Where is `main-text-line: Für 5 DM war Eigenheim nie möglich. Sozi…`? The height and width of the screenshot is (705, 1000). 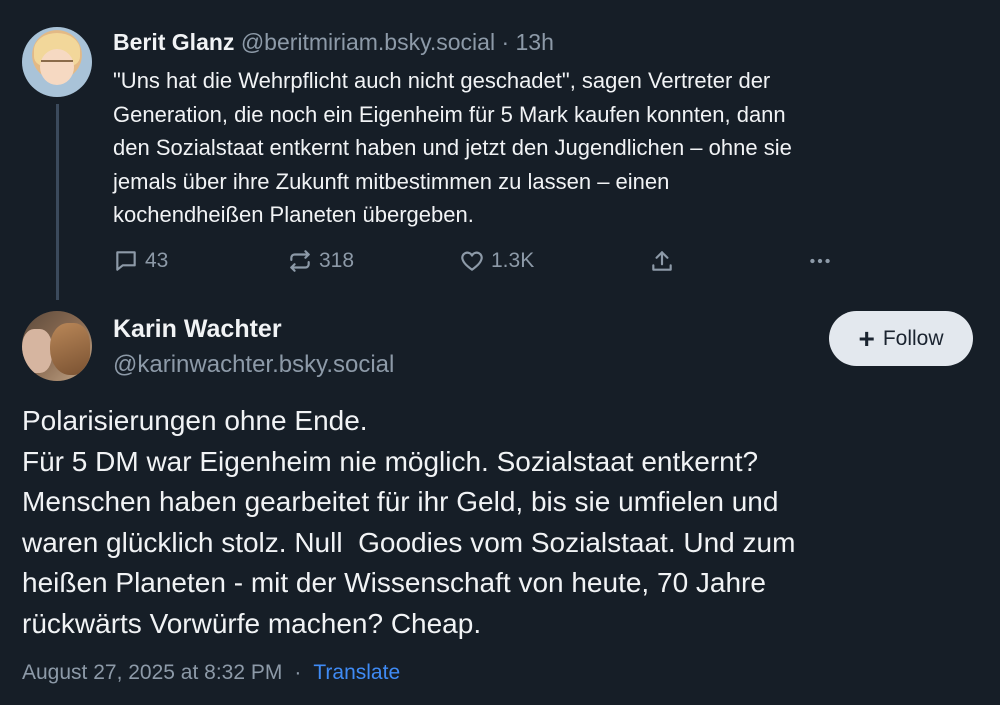 main-text-line: Für 5 DM war Eigenheim nie möglich. Sozi… is located at coordinates (390, 461).